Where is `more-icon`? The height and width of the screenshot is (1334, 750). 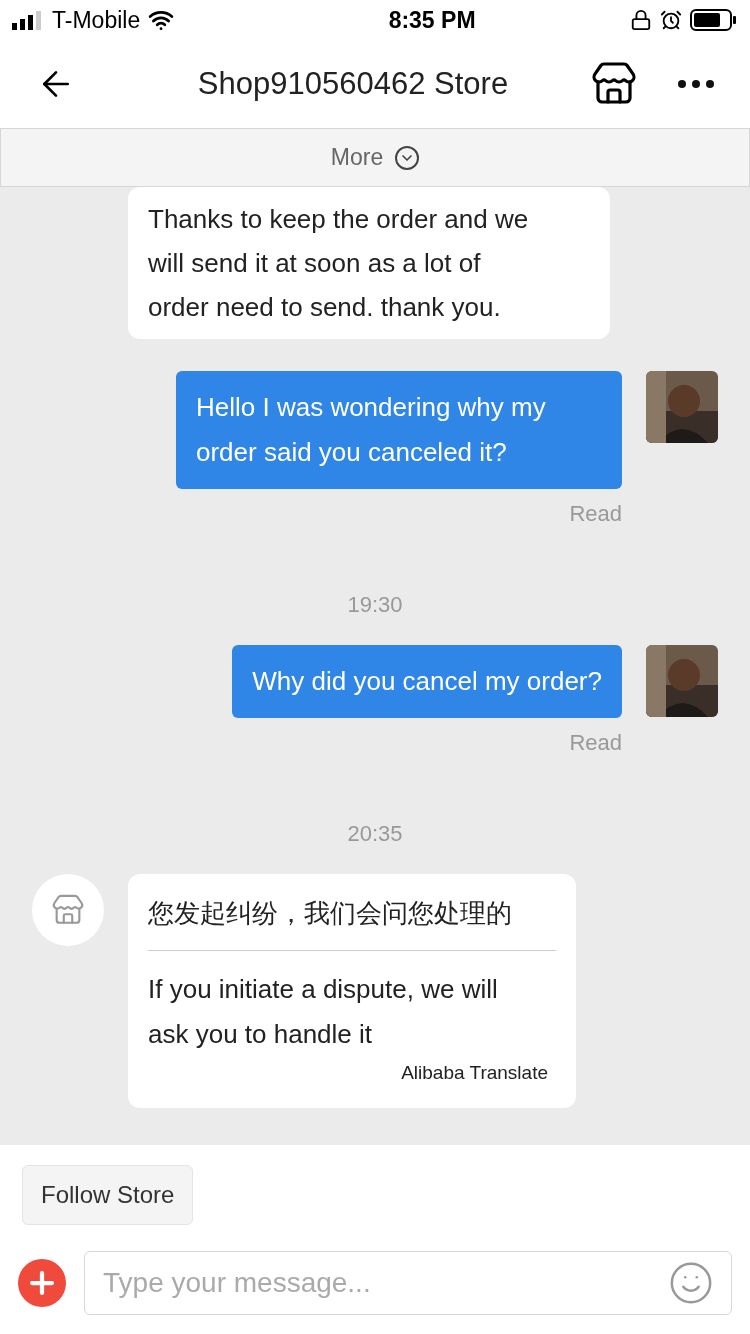
more-icon is located at coordinates (696, 84).